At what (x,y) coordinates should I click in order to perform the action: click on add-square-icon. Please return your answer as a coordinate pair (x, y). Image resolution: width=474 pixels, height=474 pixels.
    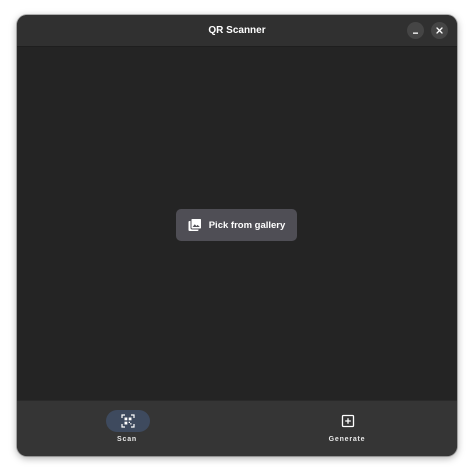
    Looking at the image, I should click on (348, 421).